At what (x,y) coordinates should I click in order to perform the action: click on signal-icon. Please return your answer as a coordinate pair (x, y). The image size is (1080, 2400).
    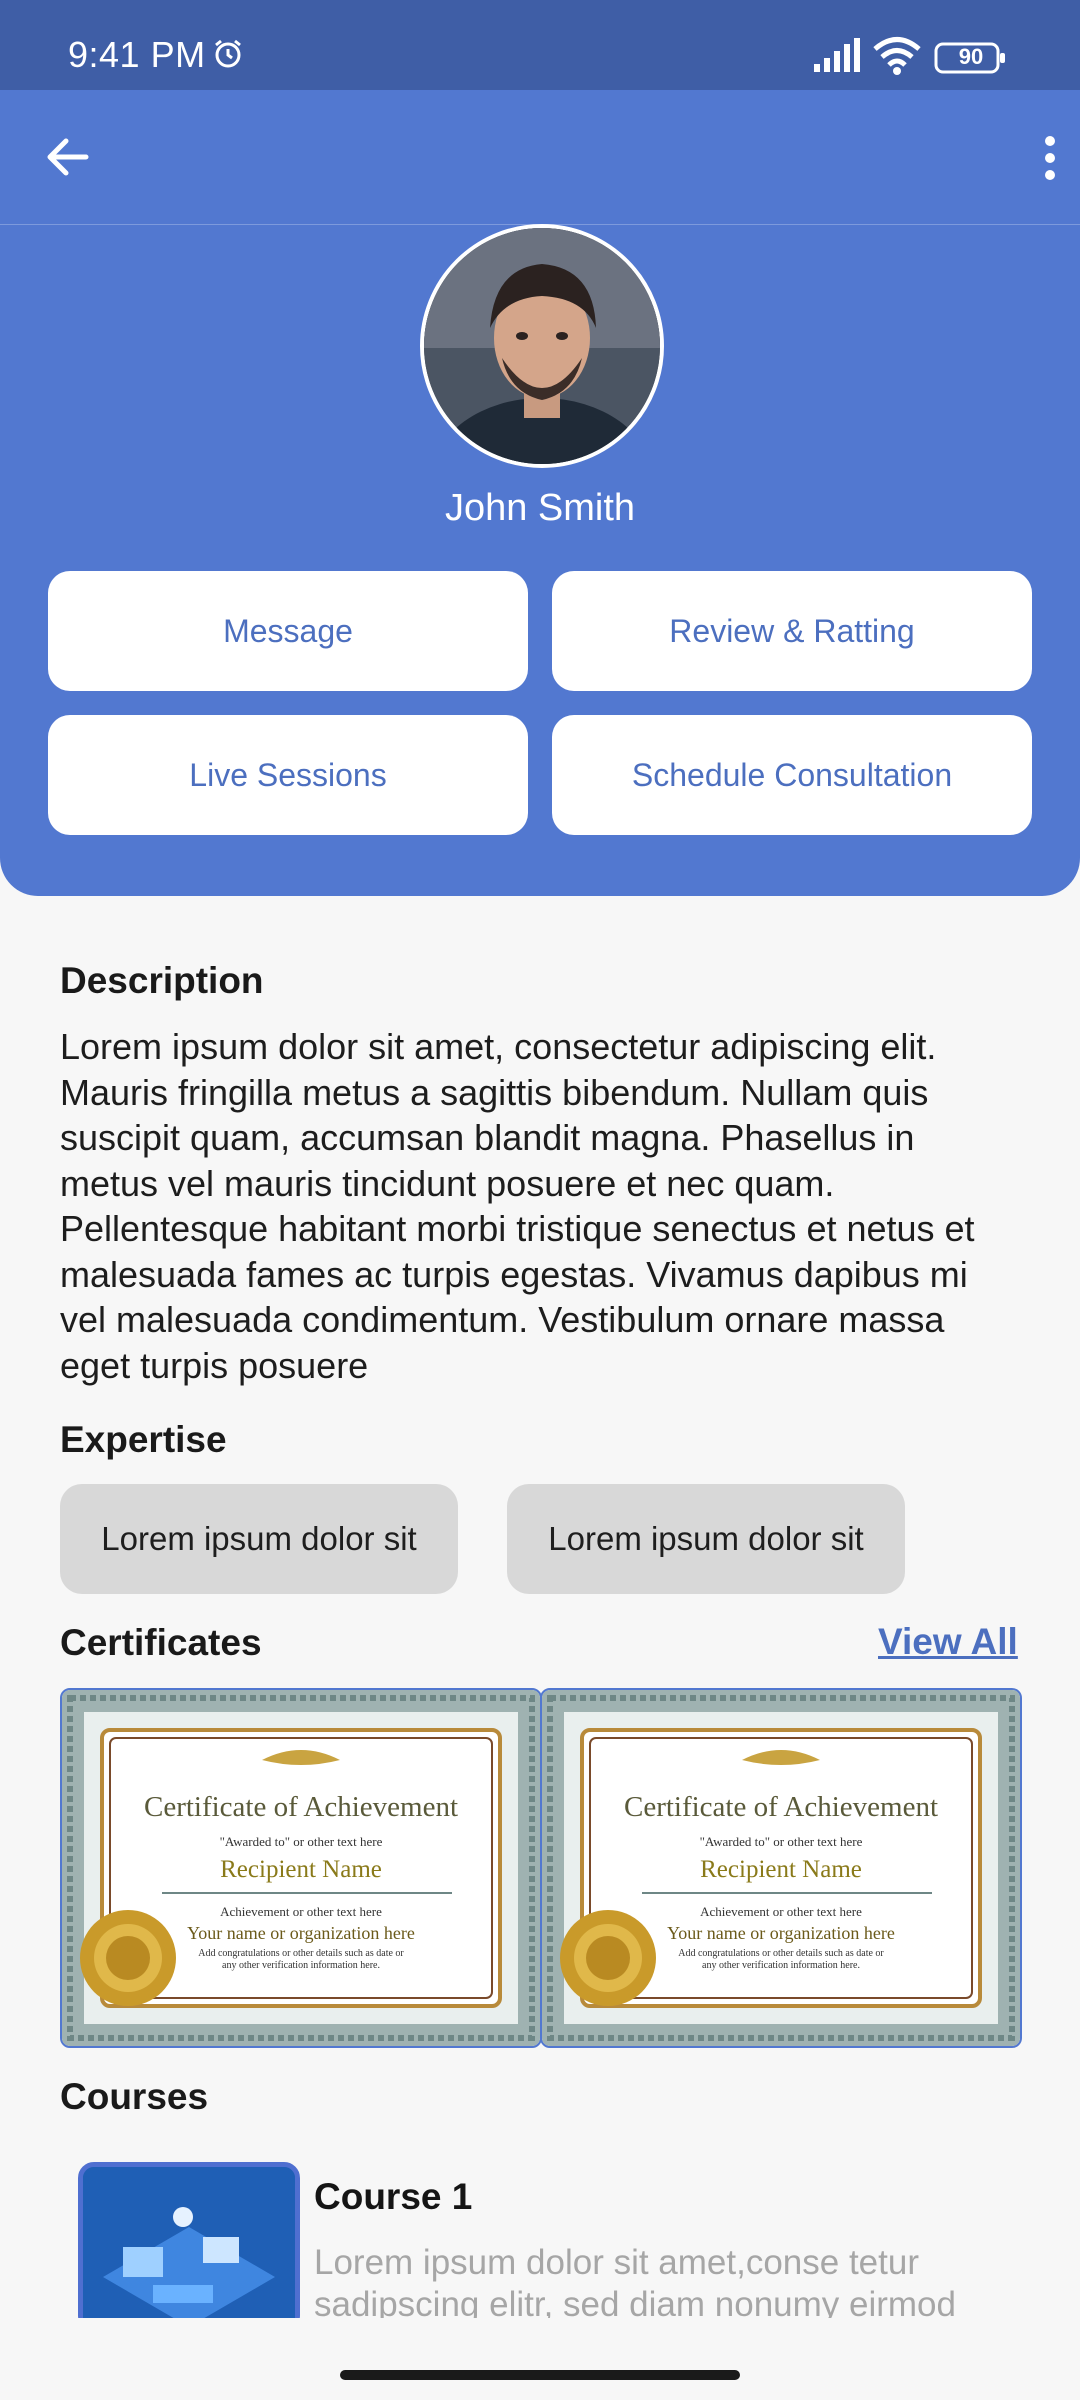
    Looking at the image, I should click on (837, 55).